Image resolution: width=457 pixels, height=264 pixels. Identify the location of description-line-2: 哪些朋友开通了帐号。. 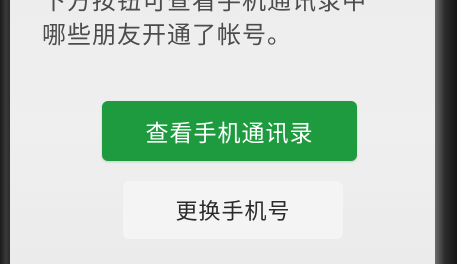
(167, 35).